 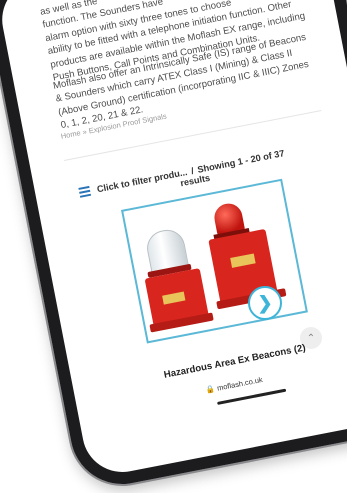 What do you see at coordinates (241, 161) in the screenshot?
I see `results-count: Showing 1 - 20 of 37` at bounding box center [241, 161].